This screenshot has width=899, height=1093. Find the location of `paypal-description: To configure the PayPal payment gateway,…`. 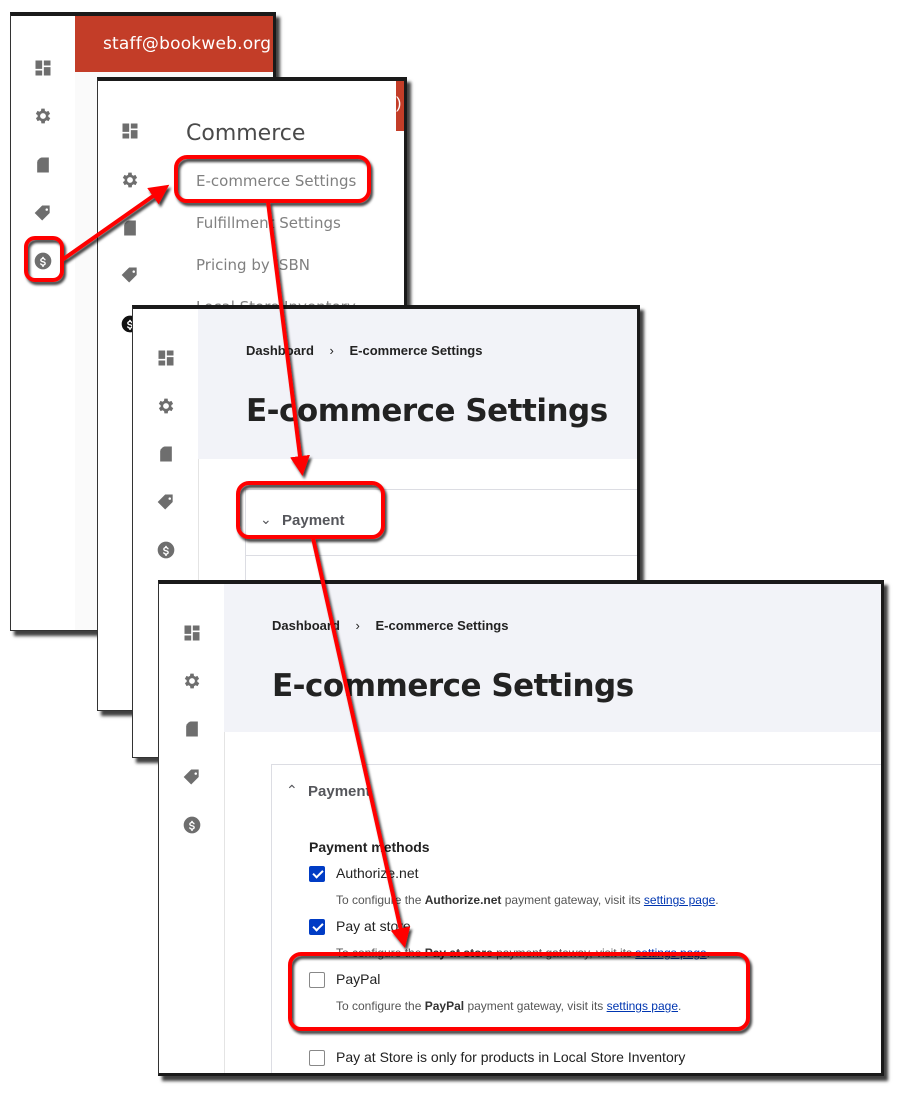

paypal-description: To configure the PayPal payment gateway,… is located at coordinates (509, 1006).